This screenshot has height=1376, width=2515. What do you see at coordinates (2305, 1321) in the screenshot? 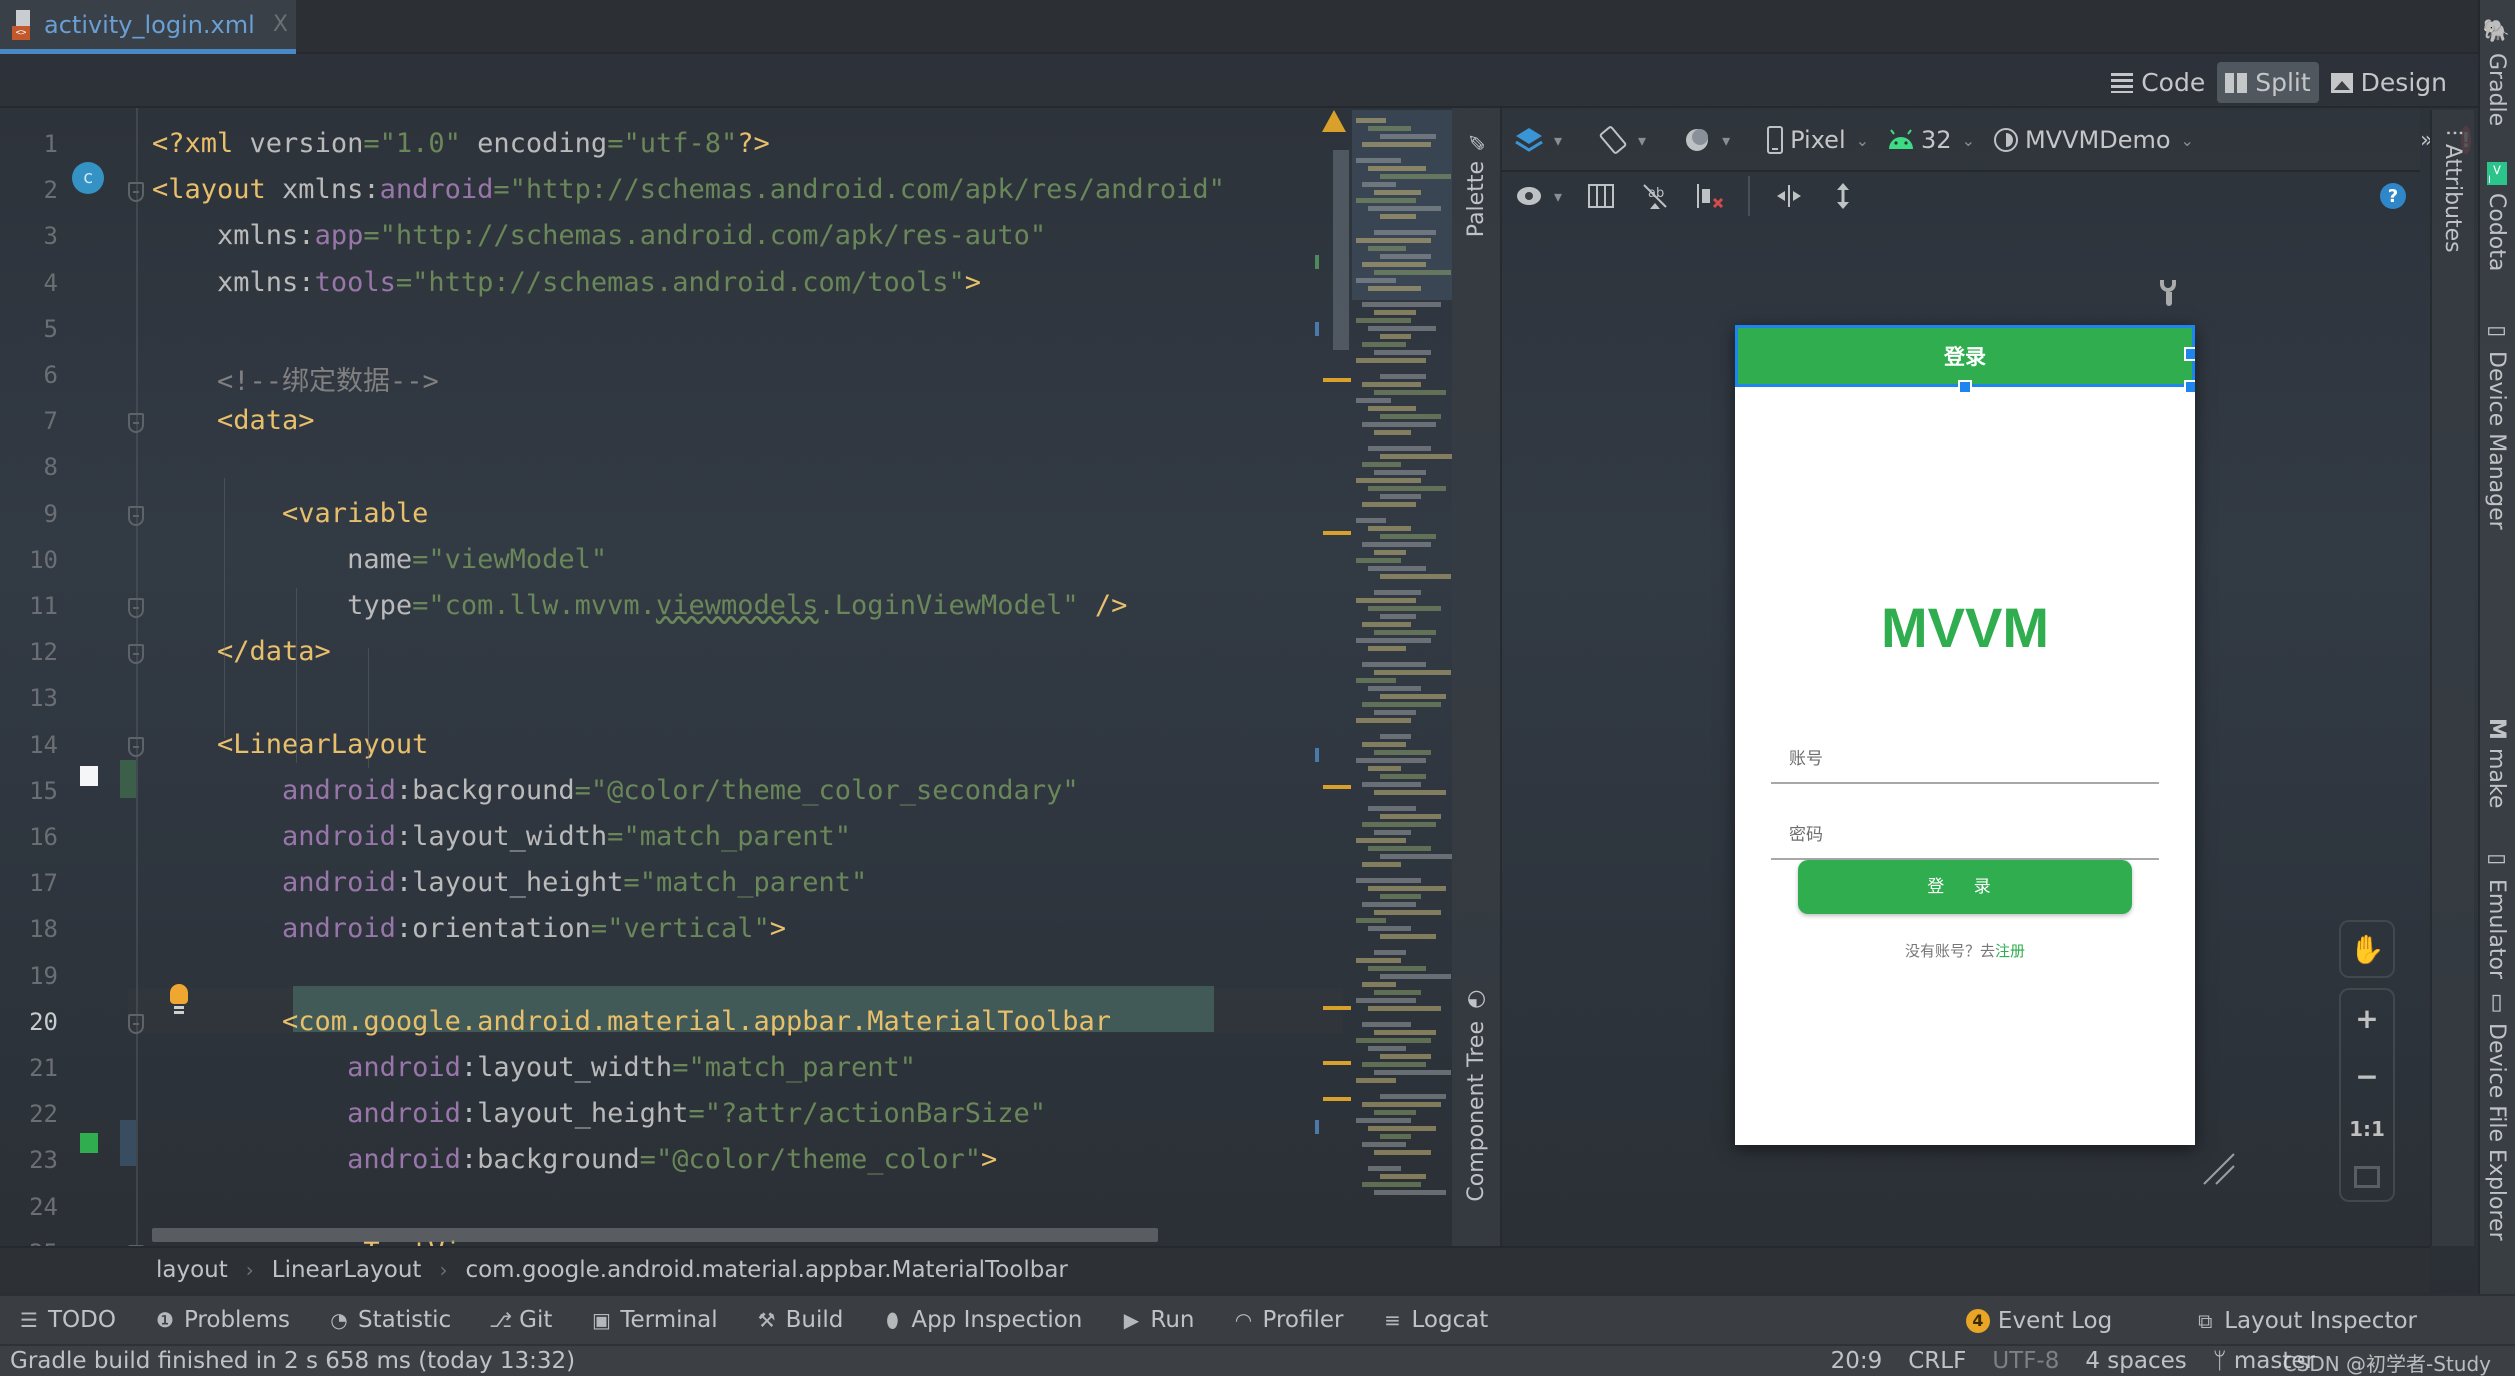
I see `layout-inspector-button: ⧉ Layout Inspector` at bounding box center [2305, 1321].